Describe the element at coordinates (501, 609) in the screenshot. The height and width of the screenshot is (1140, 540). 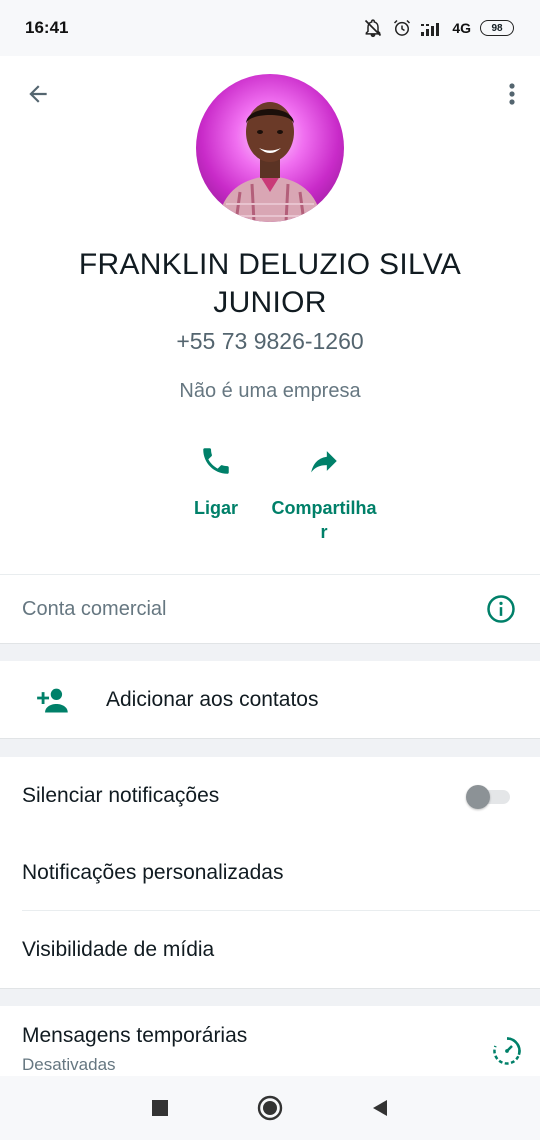
I see `info-icon` at that location.